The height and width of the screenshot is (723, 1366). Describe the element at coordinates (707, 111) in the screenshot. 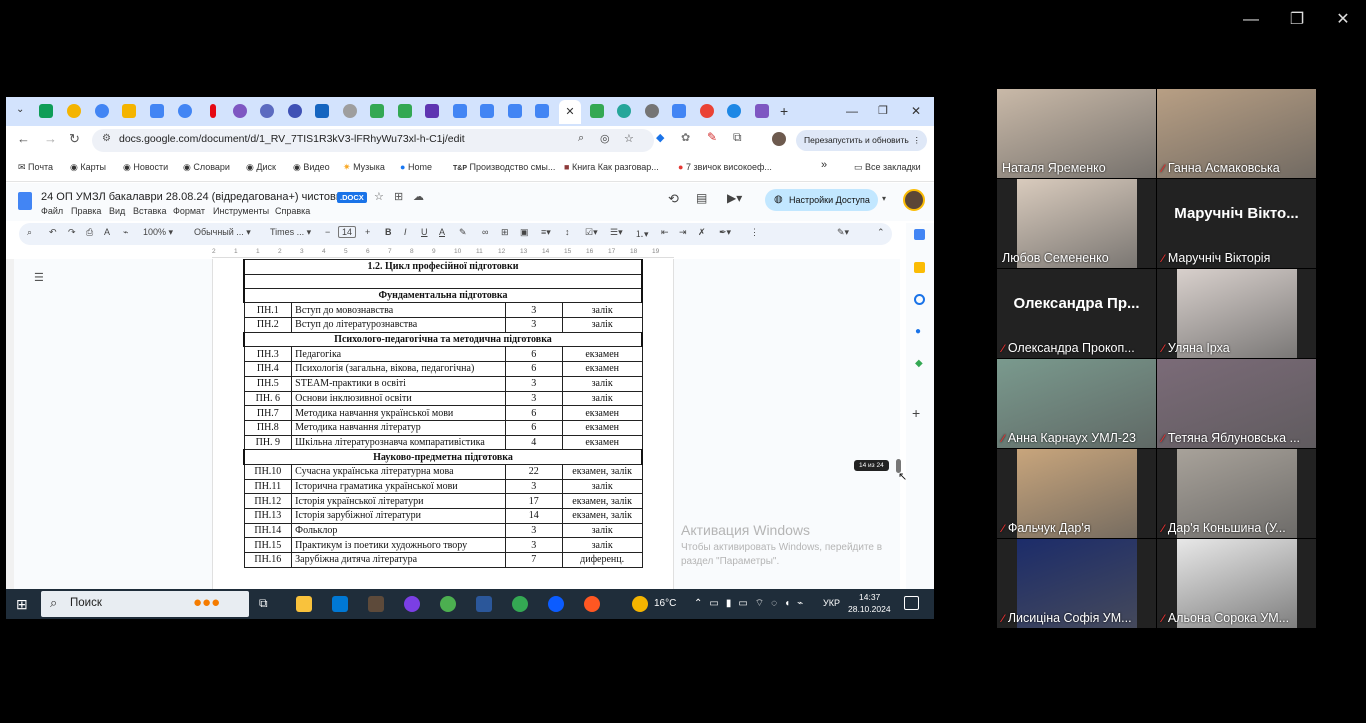

I see `google-icon` at that location.